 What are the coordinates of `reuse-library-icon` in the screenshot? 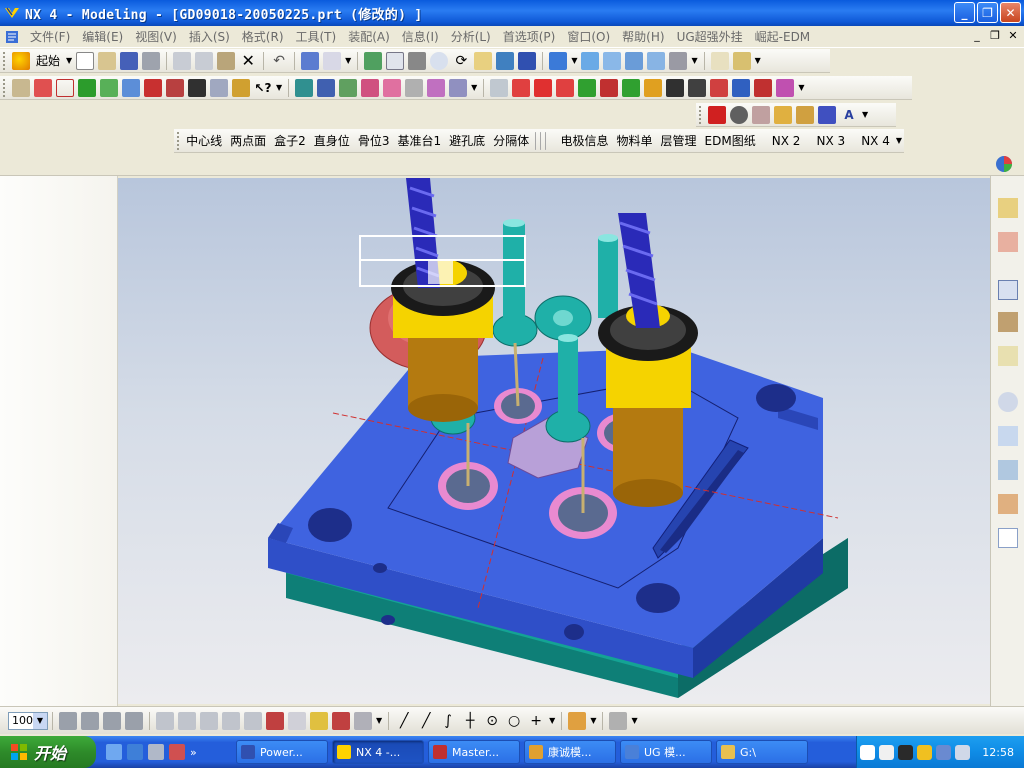 It's located at (1008, 290).